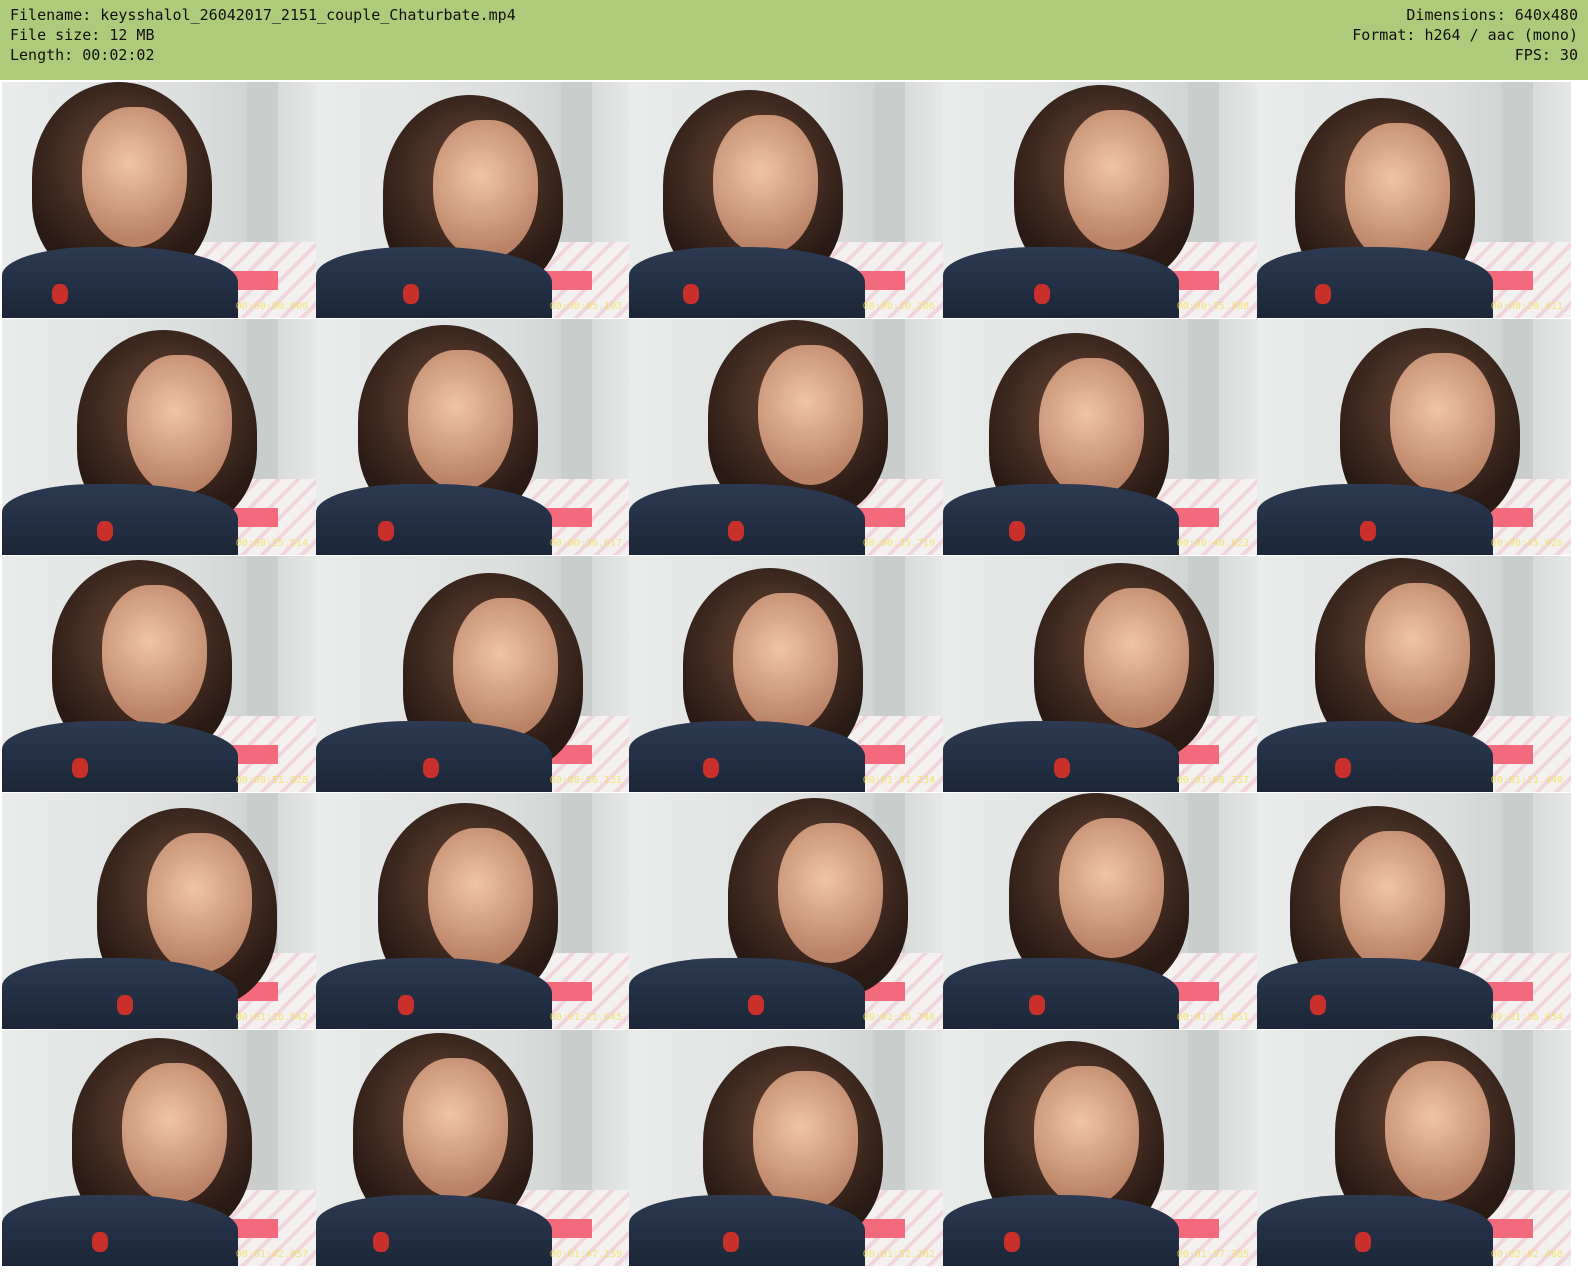 The image size is (1588, 1280). I want to click on frame-timestamp: 00:00:30.617, so click(585, 543).